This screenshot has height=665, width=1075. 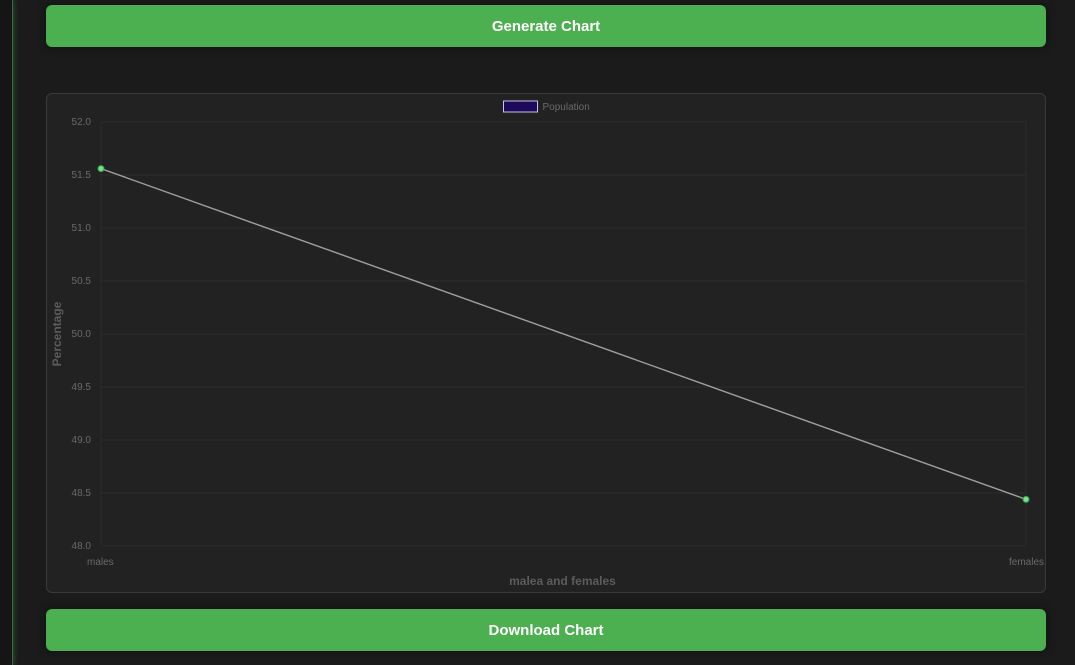 What do you see at coordinates (82, 281) in the screenshot?
I see `y-tick-label: 50.5` at bounding box center [82, 281].